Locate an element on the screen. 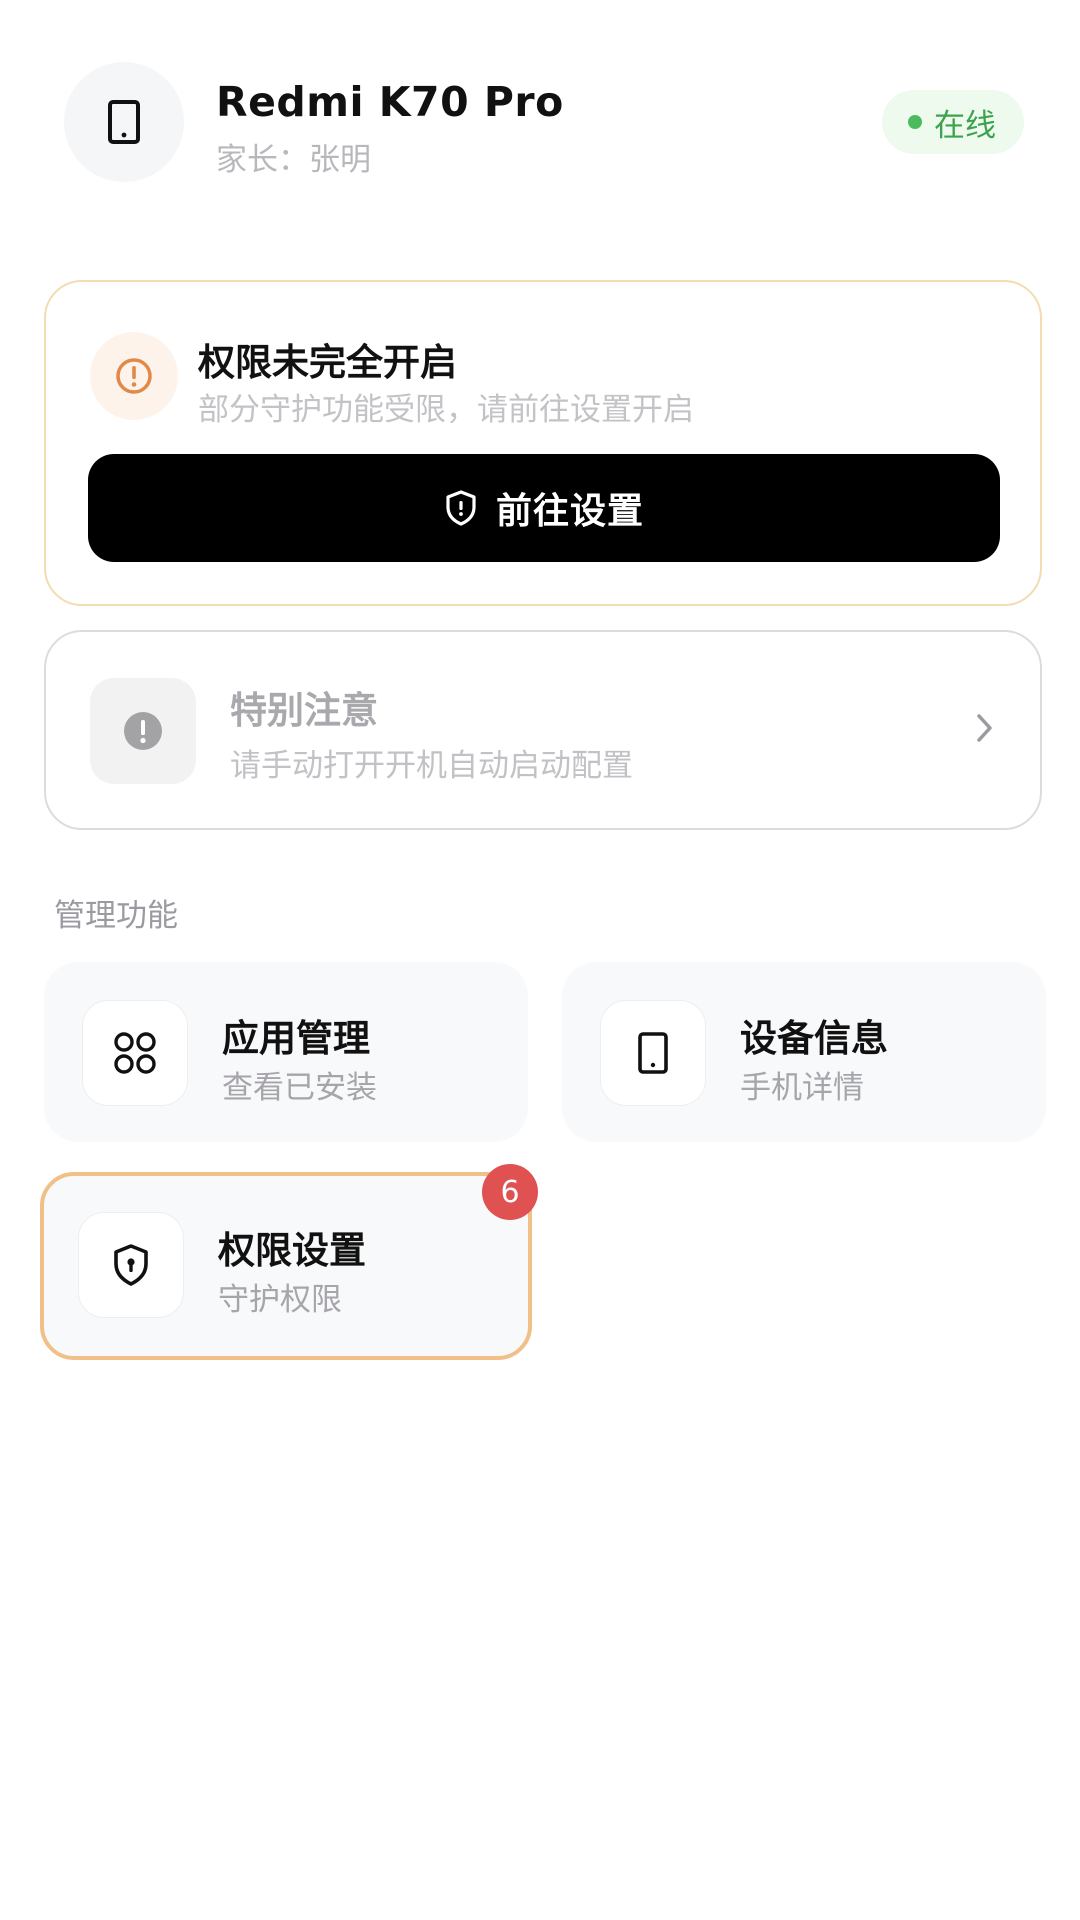  device-info-tile: 设备信息 手机详情 is located at coordinates (804, 1052).